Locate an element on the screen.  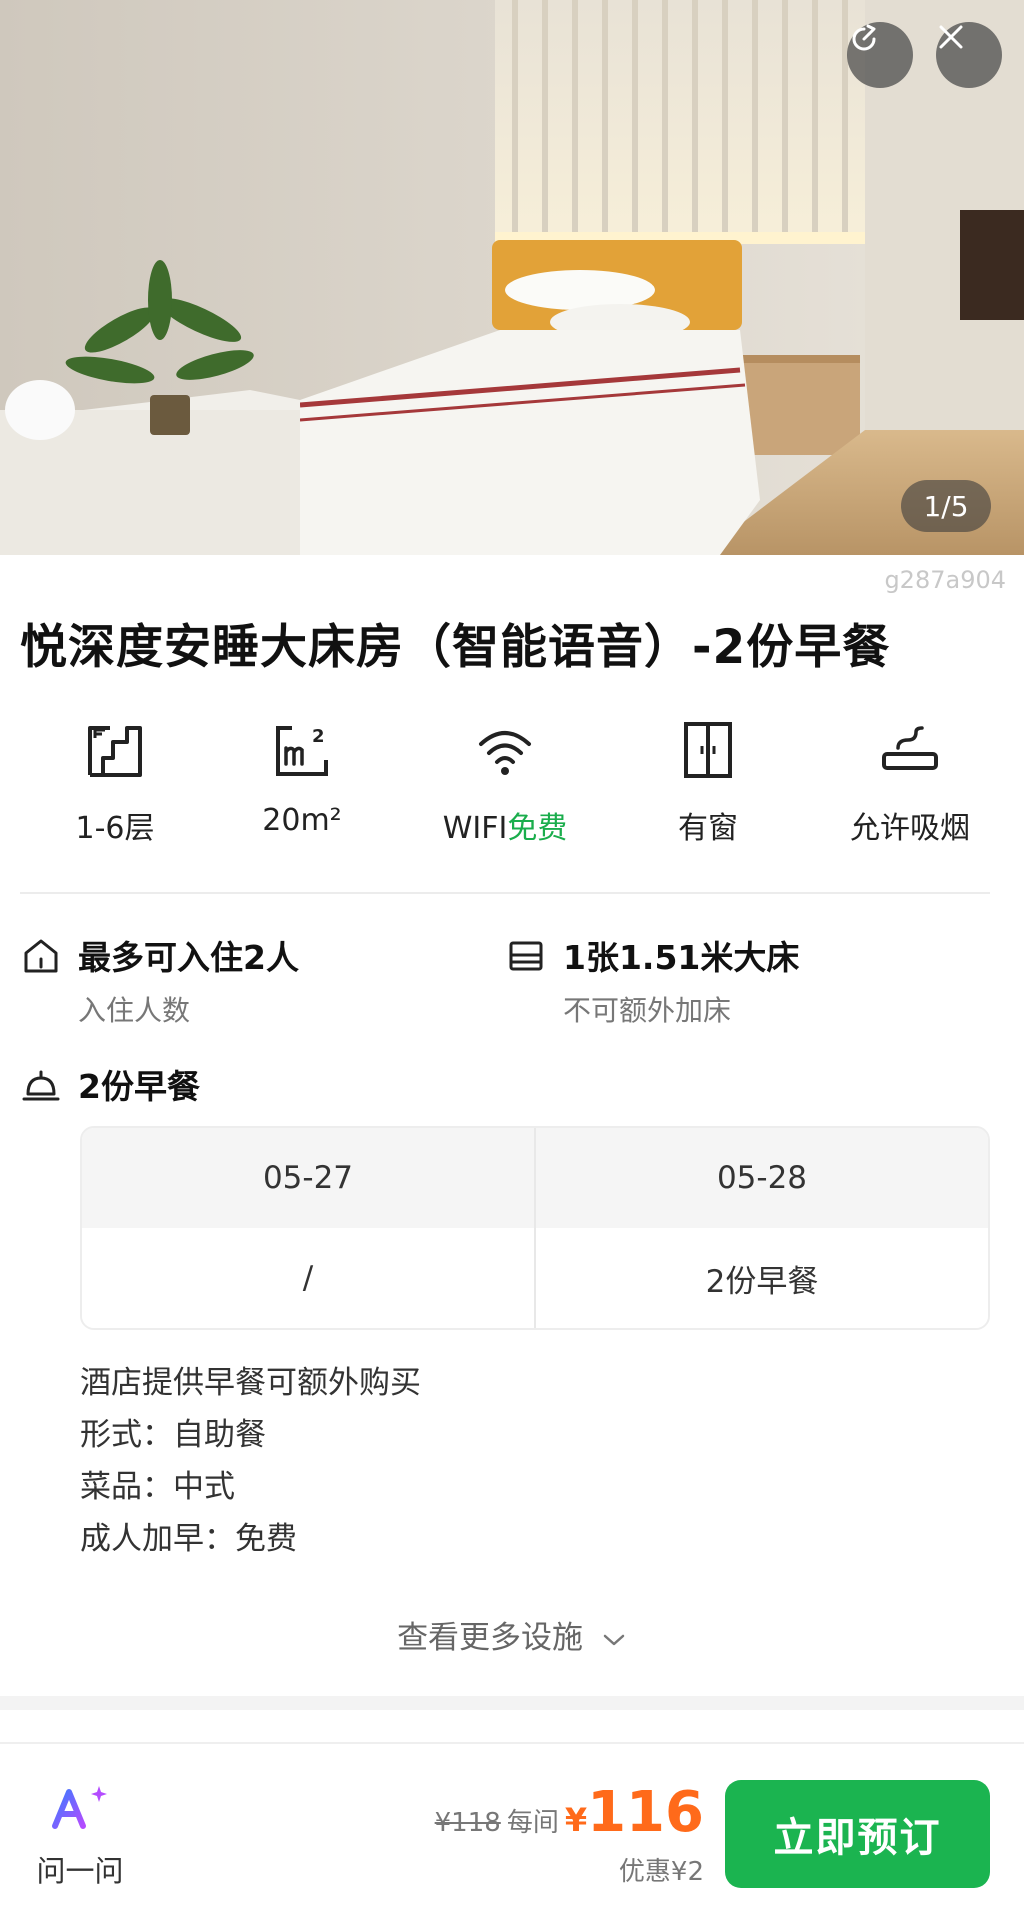
breakfast-info: 2份早餐 is located at coordinates (110, 1087).